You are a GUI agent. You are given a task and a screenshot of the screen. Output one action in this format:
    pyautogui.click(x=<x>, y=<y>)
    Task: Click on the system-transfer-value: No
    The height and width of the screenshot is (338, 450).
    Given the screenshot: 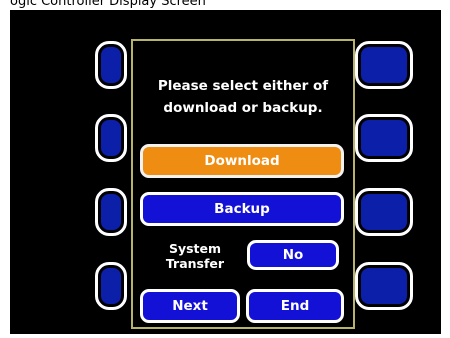 What is the action you would take?
    pyautogui.click(x=293, y=255)
    